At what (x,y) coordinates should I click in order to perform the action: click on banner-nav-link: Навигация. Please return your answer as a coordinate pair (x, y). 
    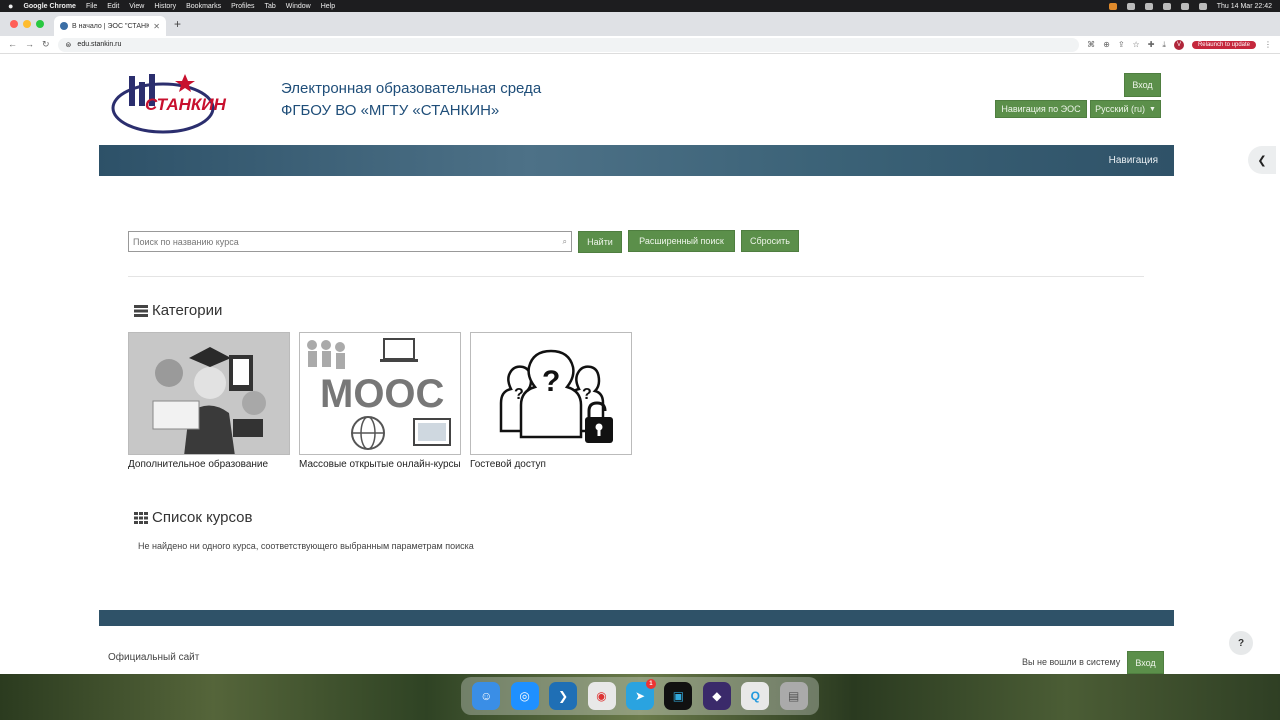
    Looking at the image, I should click on (1133, 160).